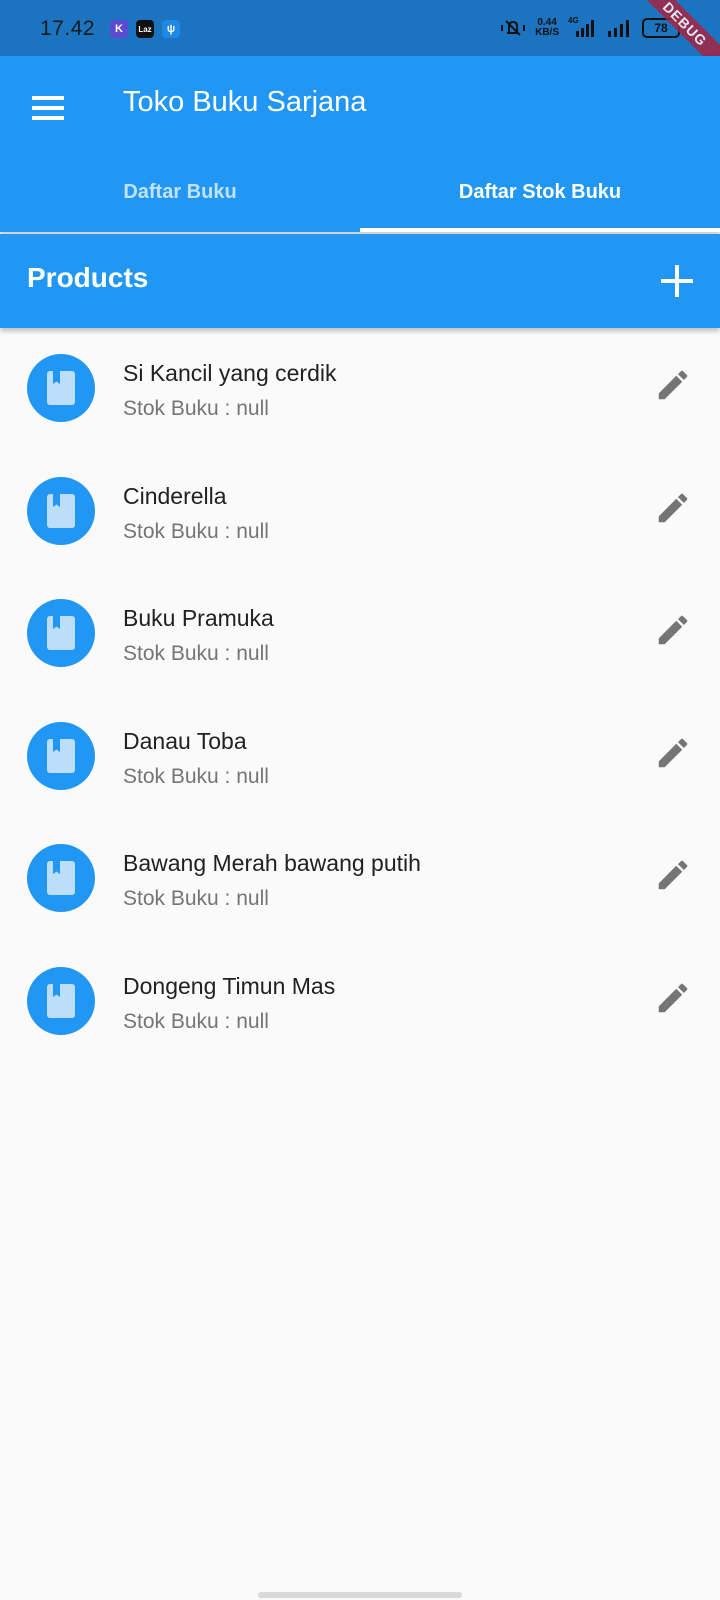 This screenshot has width=720, height=1600. What do you see at coordinates (360, 1595) in the screenshot?
I see `home-indicator` at bounding box center [360, 1595].